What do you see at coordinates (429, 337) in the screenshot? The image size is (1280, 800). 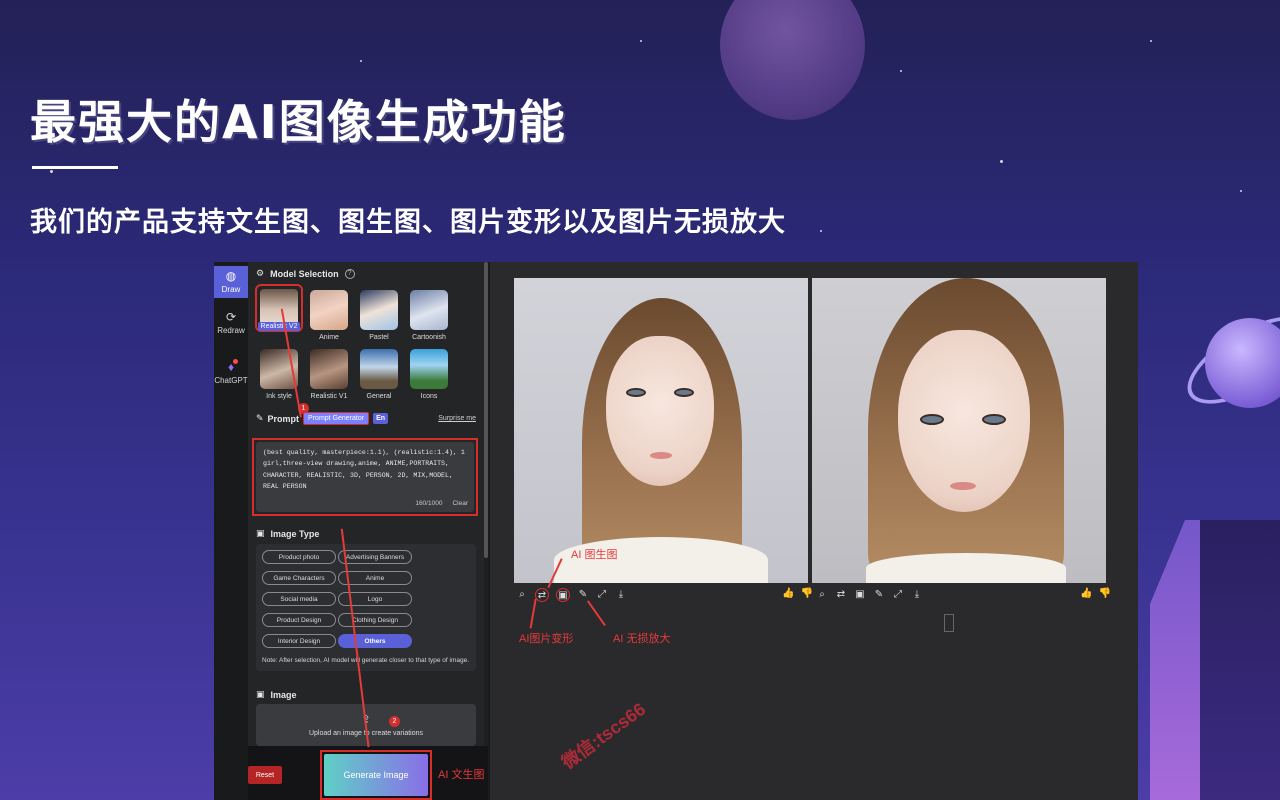 I see `model-label: Cartoonish` at bounding box center [429, 337].